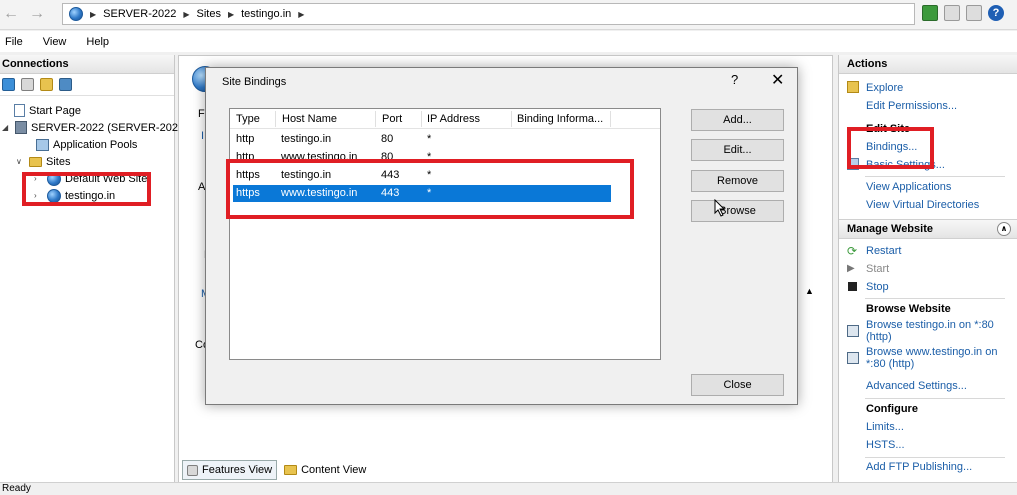 The width and height of the screenshot is (1017, 495). I want to click on restart-icon: ⟳, so click(852, 251).